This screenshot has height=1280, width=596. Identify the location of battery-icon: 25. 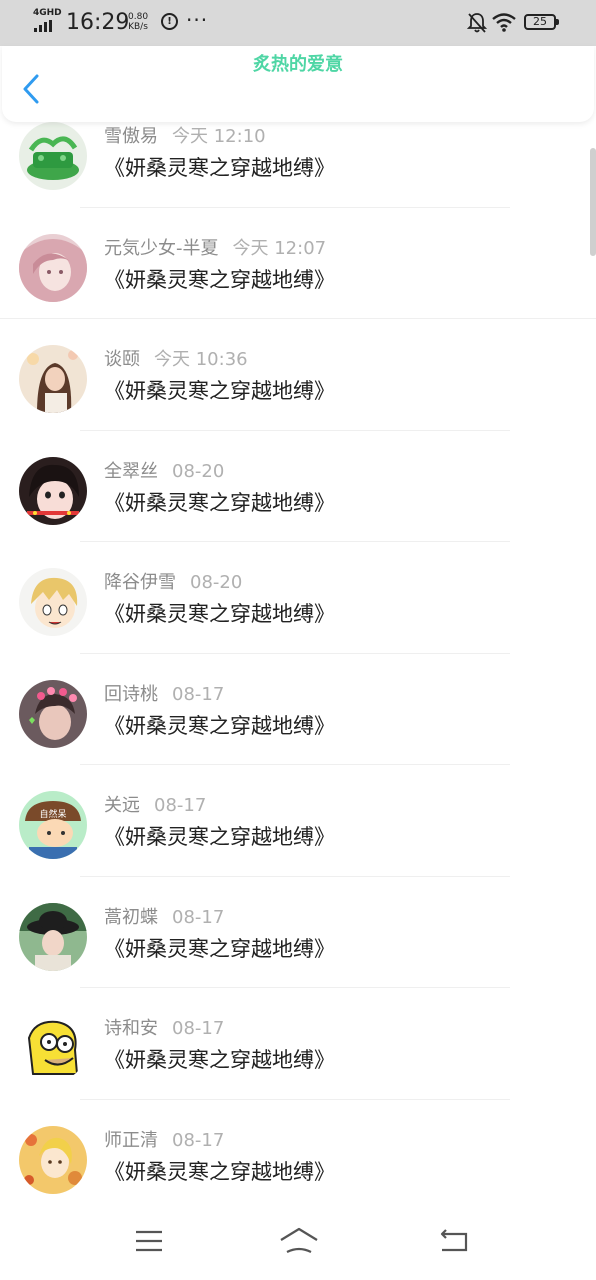
(541, 22).